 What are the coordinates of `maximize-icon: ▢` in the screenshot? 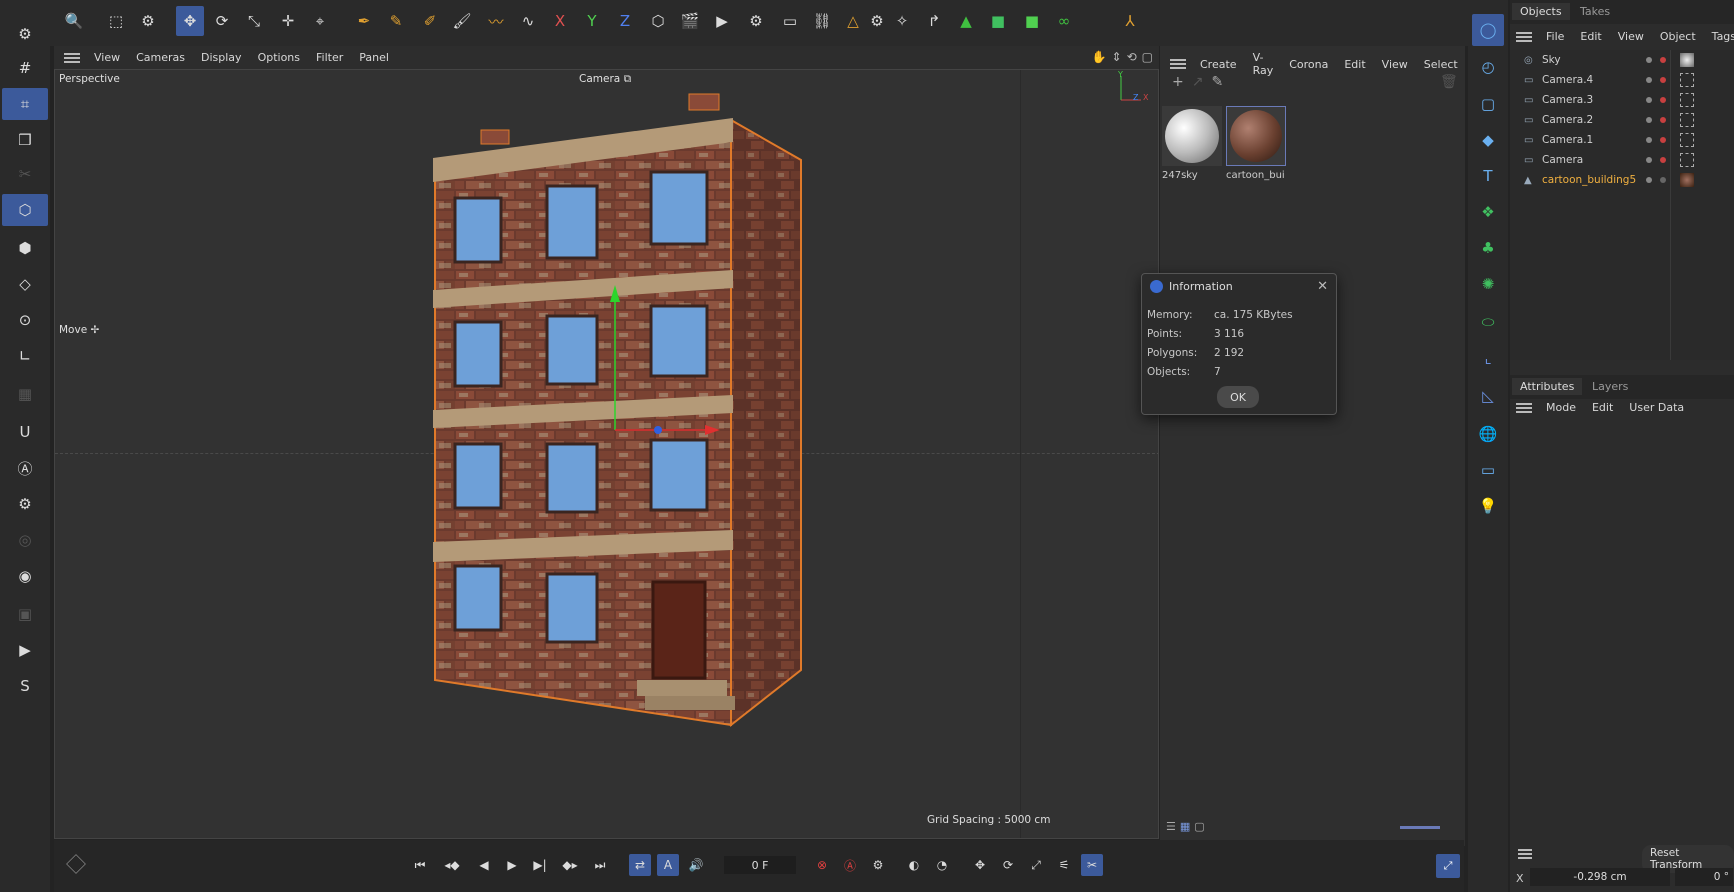 It's located at (1147, 57).